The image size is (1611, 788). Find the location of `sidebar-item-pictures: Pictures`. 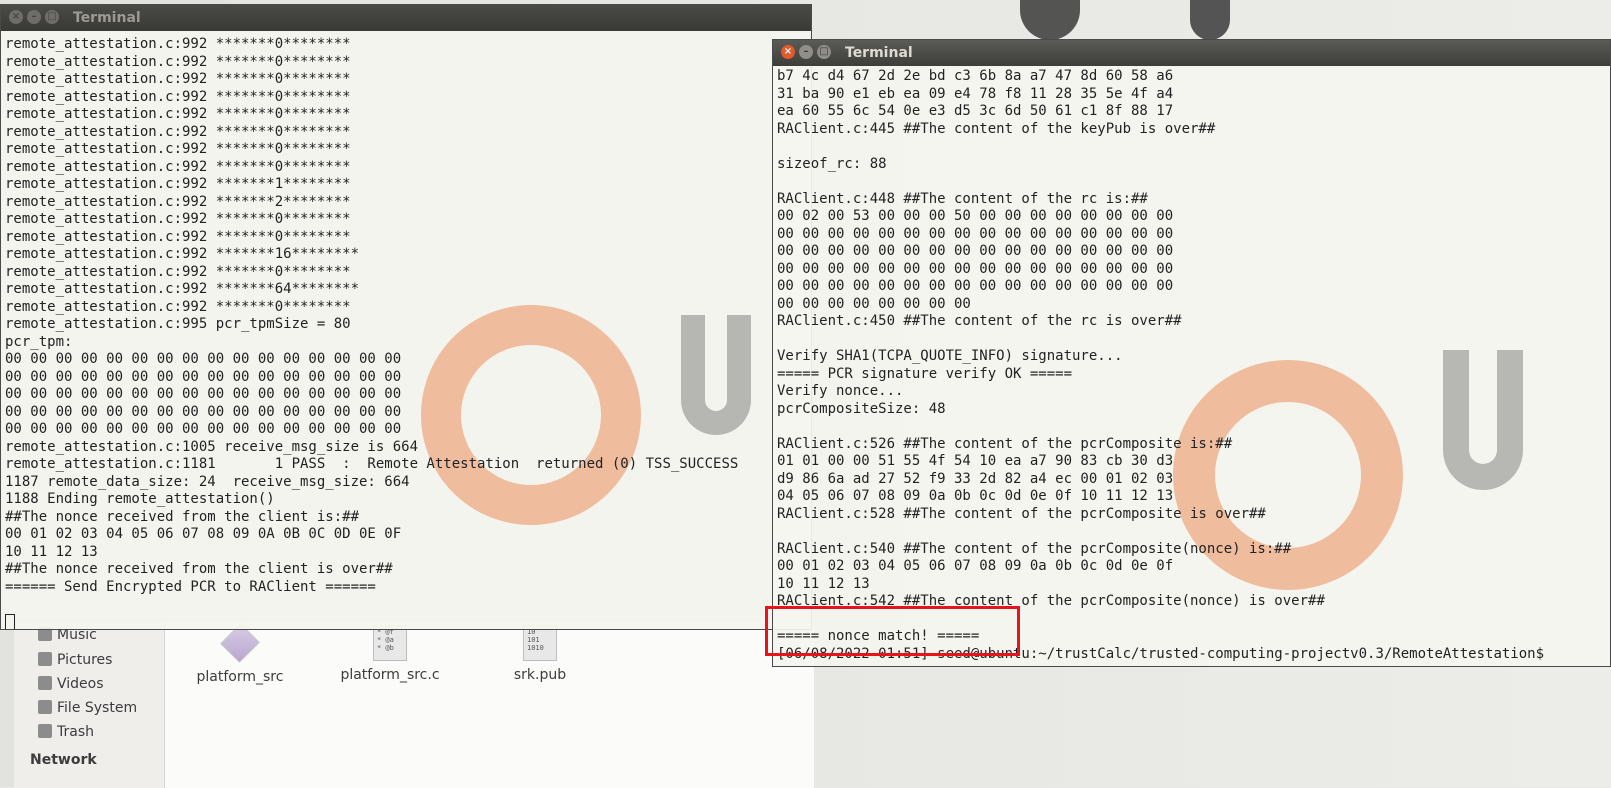

sidebar-item-pictures: Pictures is located at coordinates (75, 660).